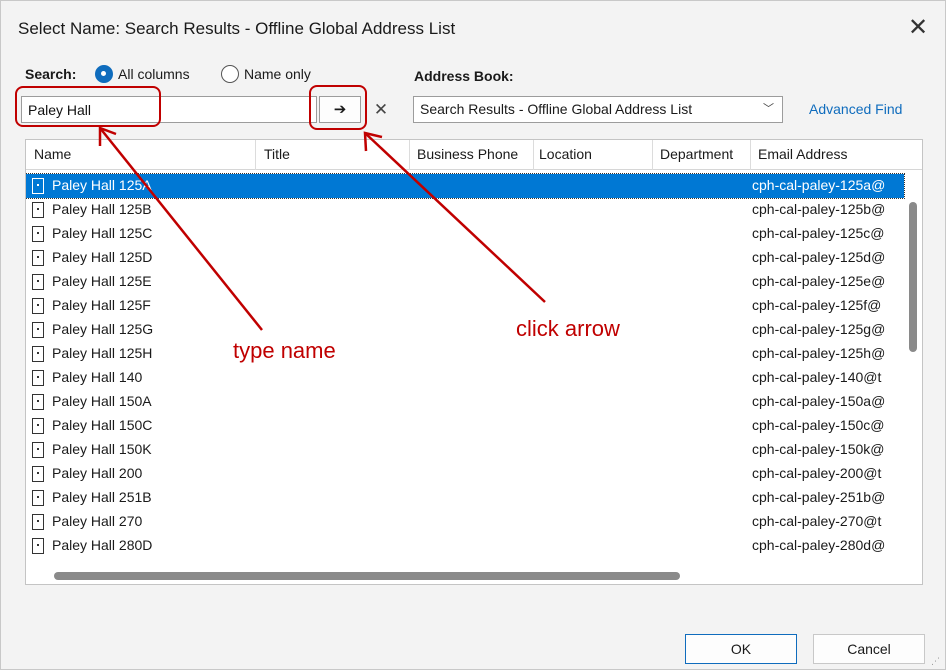 The width and height of the screenshot is (946, 670). What do you see at coordinates (102, 233) in the screenshot?
I see `row-name: Paley Hall 125C` at bounding box center [102, 233].